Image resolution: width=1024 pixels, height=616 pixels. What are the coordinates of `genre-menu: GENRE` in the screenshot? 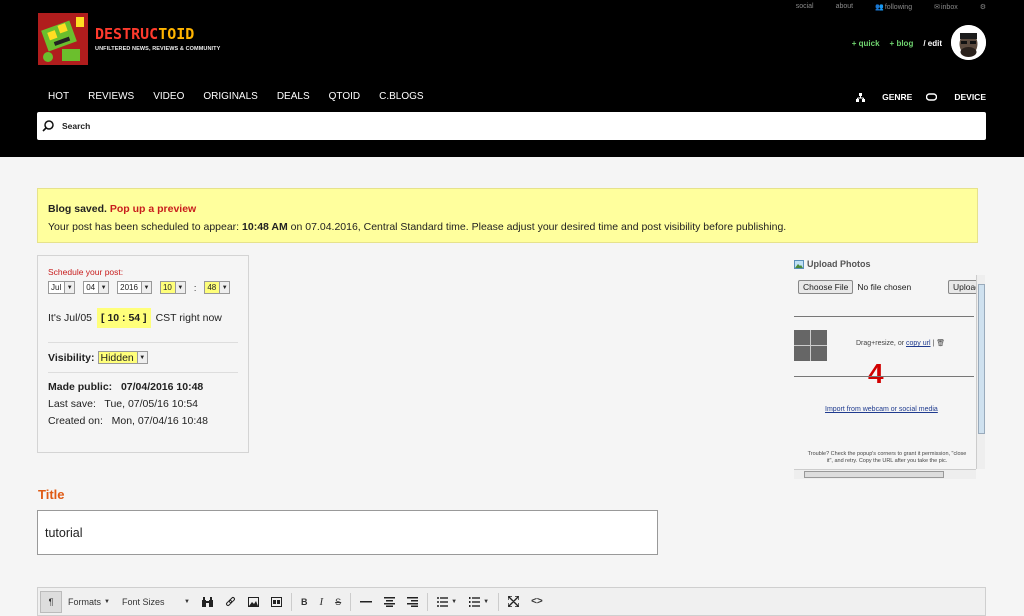 It's located at (884, 97).